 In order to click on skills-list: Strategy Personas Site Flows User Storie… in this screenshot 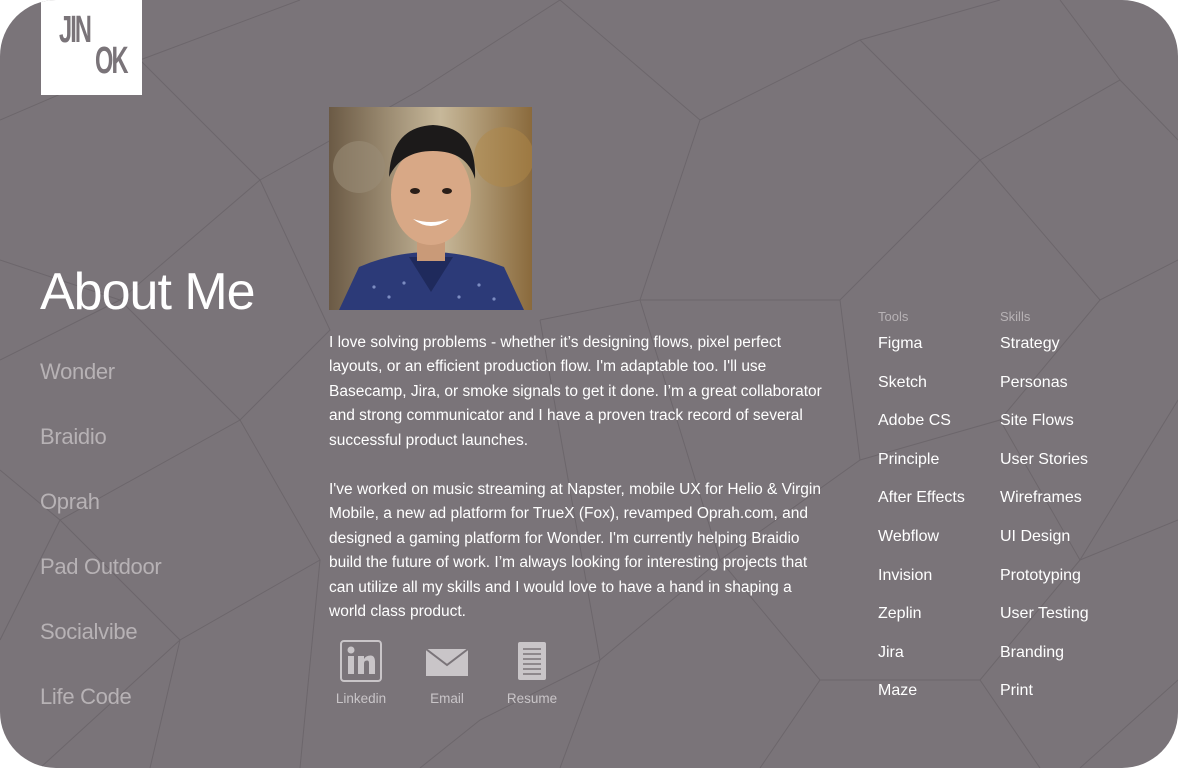, I will do `click(1044, 523)`.